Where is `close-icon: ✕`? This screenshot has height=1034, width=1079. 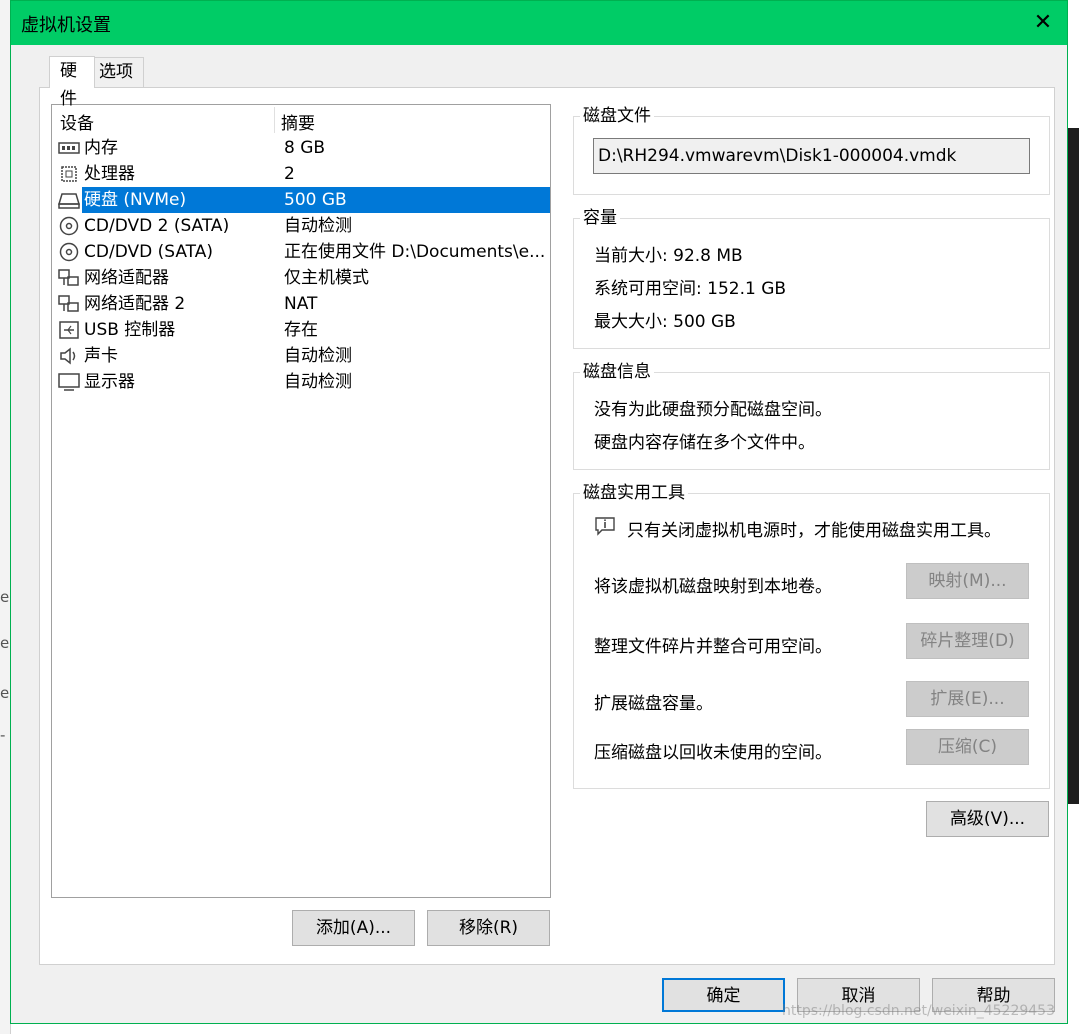
close-icon: ✕ is located at coordinates (1043, 23).